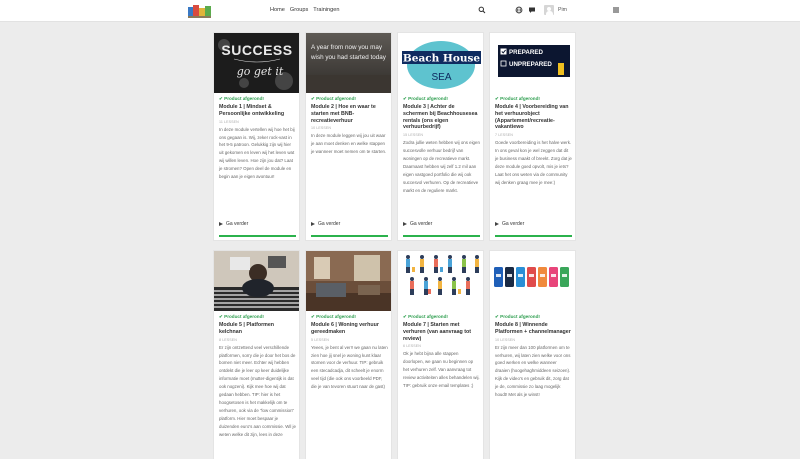 This screenshot has height=459, width=800. Describe the element at coordinates (526, 52) in the screenshot. I see `svg-text: PREPARED` at that location.